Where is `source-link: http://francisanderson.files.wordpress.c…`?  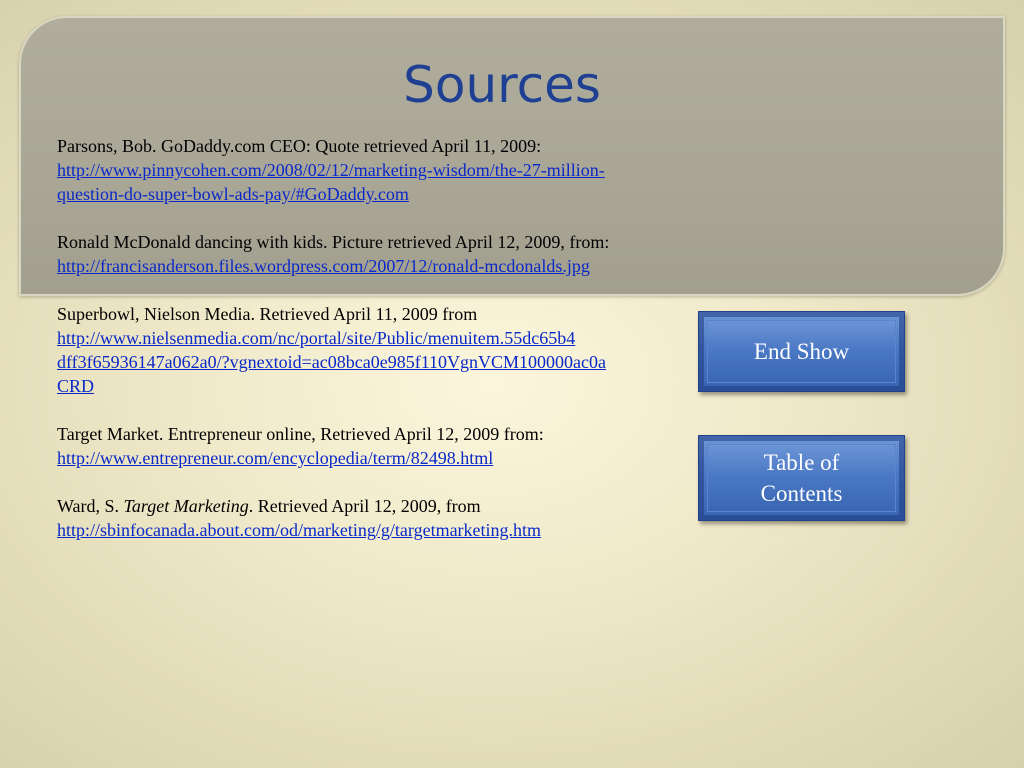 source-link: http://francisanderson.files.wordpress.c… is located at coordinates (397, 266).